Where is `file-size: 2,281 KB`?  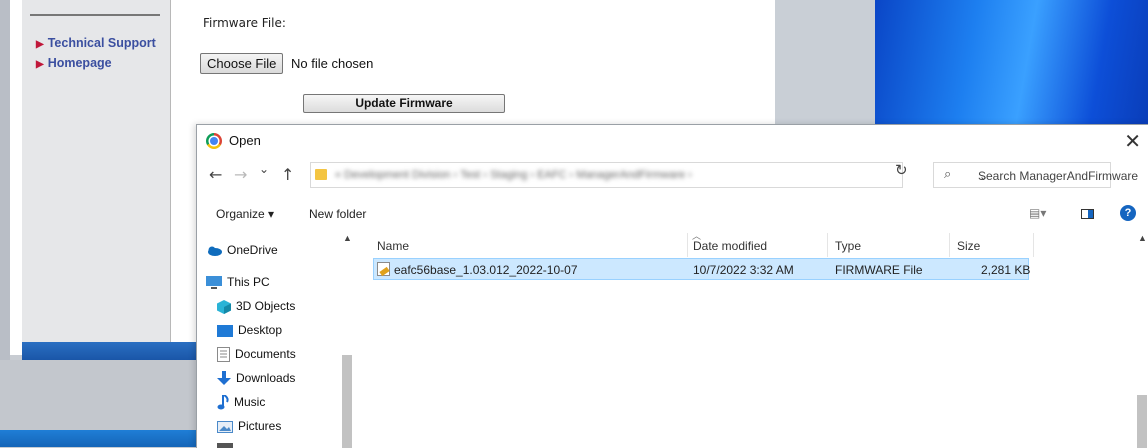
file-size: 2,281 KB is located at coordinates (1006, 270).